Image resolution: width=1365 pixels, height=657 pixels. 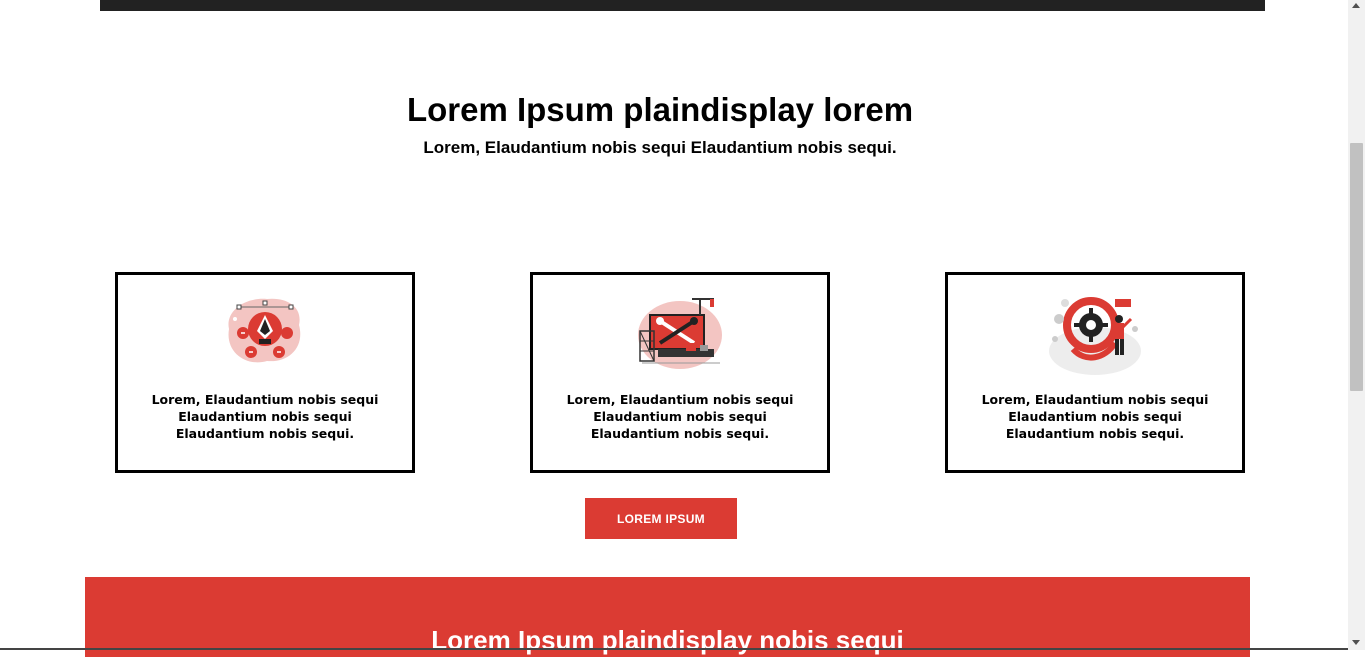 I want to click on pen-tool-illustration-icon, so click(x=264, y=330).